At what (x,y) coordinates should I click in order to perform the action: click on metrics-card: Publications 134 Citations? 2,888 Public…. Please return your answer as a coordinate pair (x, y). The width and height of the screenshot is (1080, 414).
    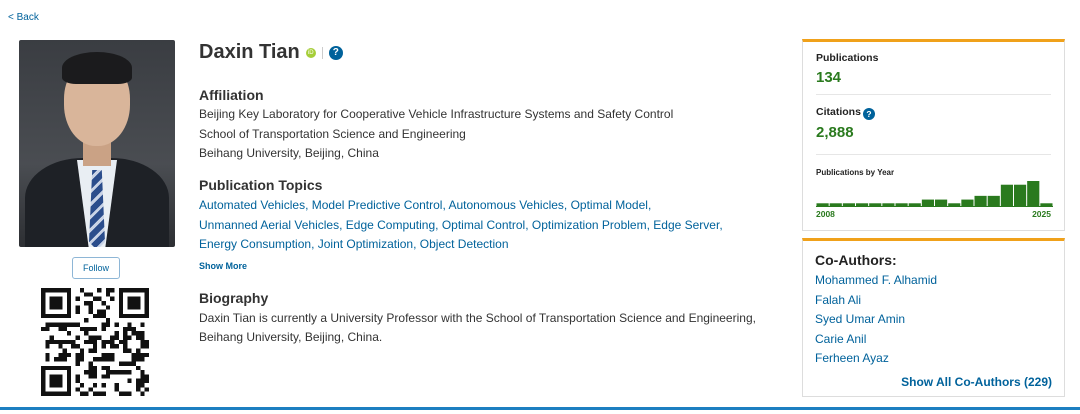
    Looking at the image, I should click on (933, 135).